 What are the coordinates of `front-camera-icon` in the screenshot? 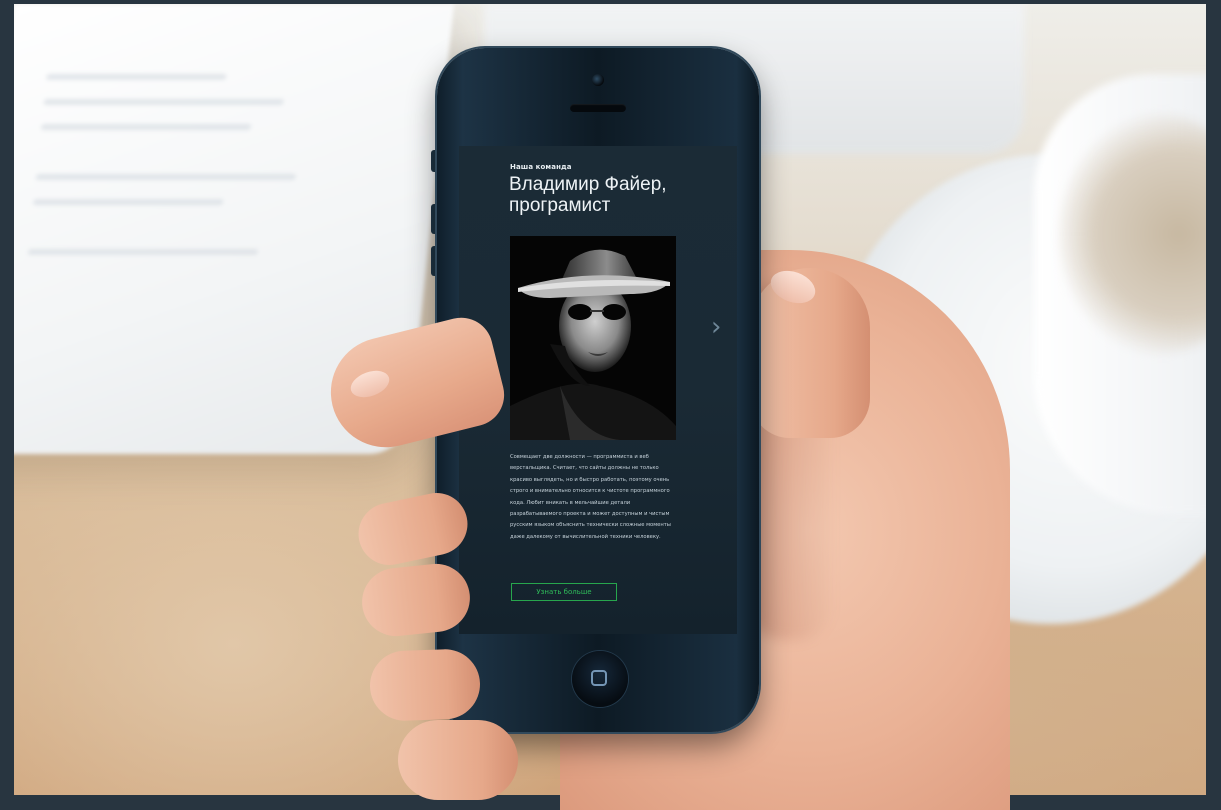 It's located at (598, 80).